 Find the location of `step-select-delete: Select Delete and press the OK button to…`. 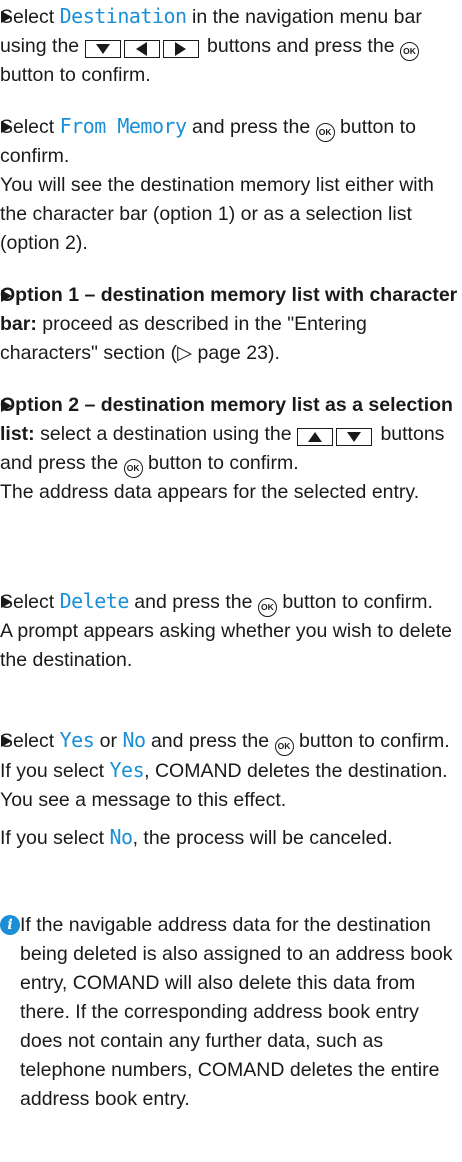

step-select-delete: Select Delete and press the OK button to… is located at coordinates (229, 631).